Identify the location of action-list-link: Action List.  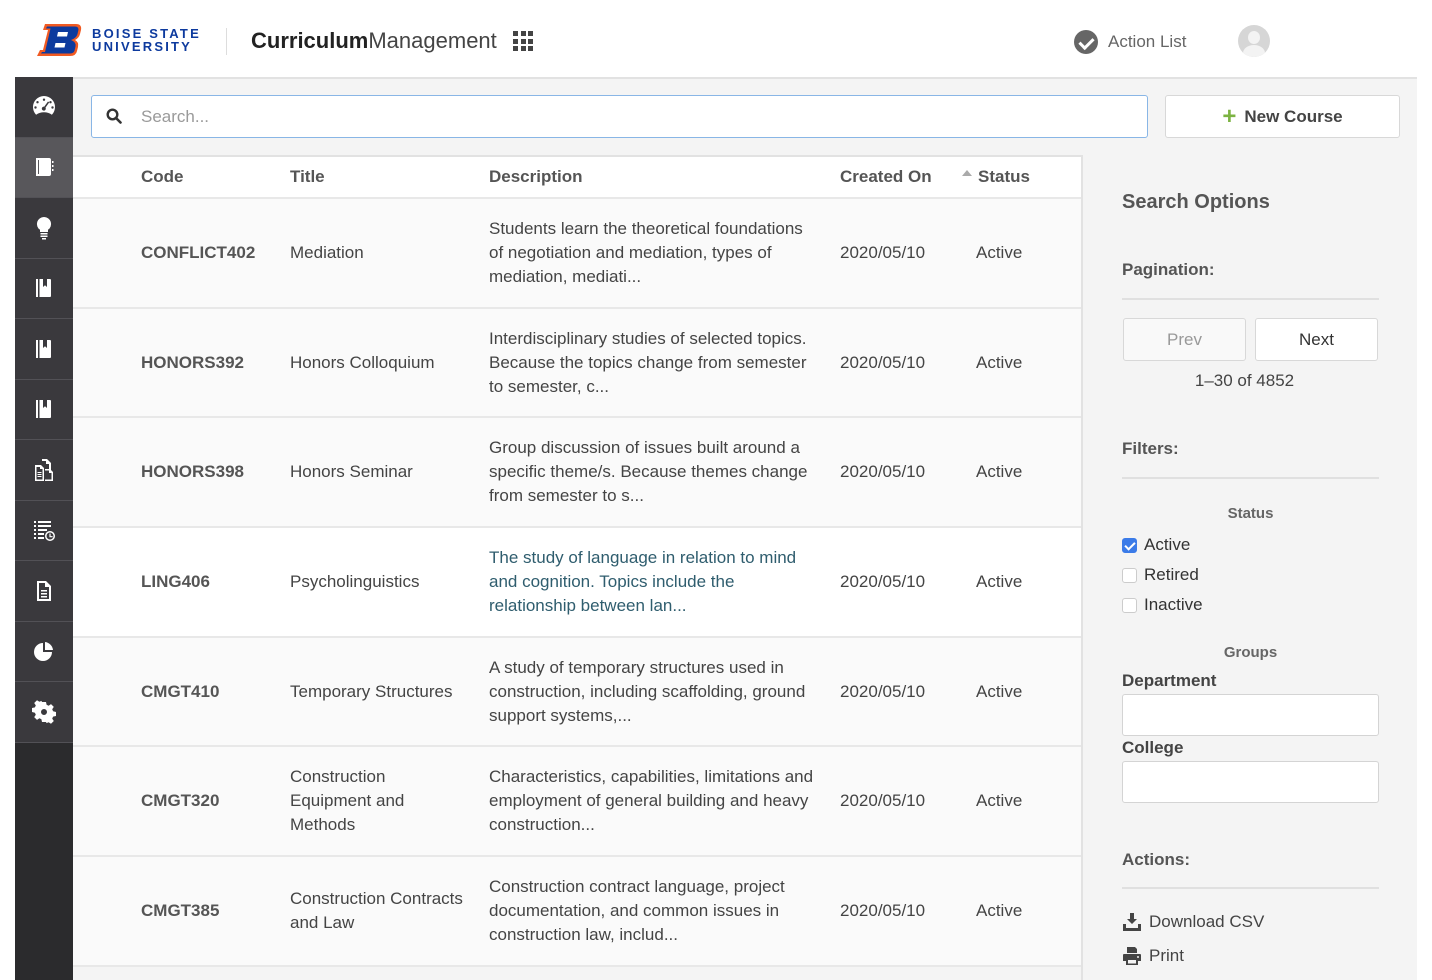
(1130, 42).